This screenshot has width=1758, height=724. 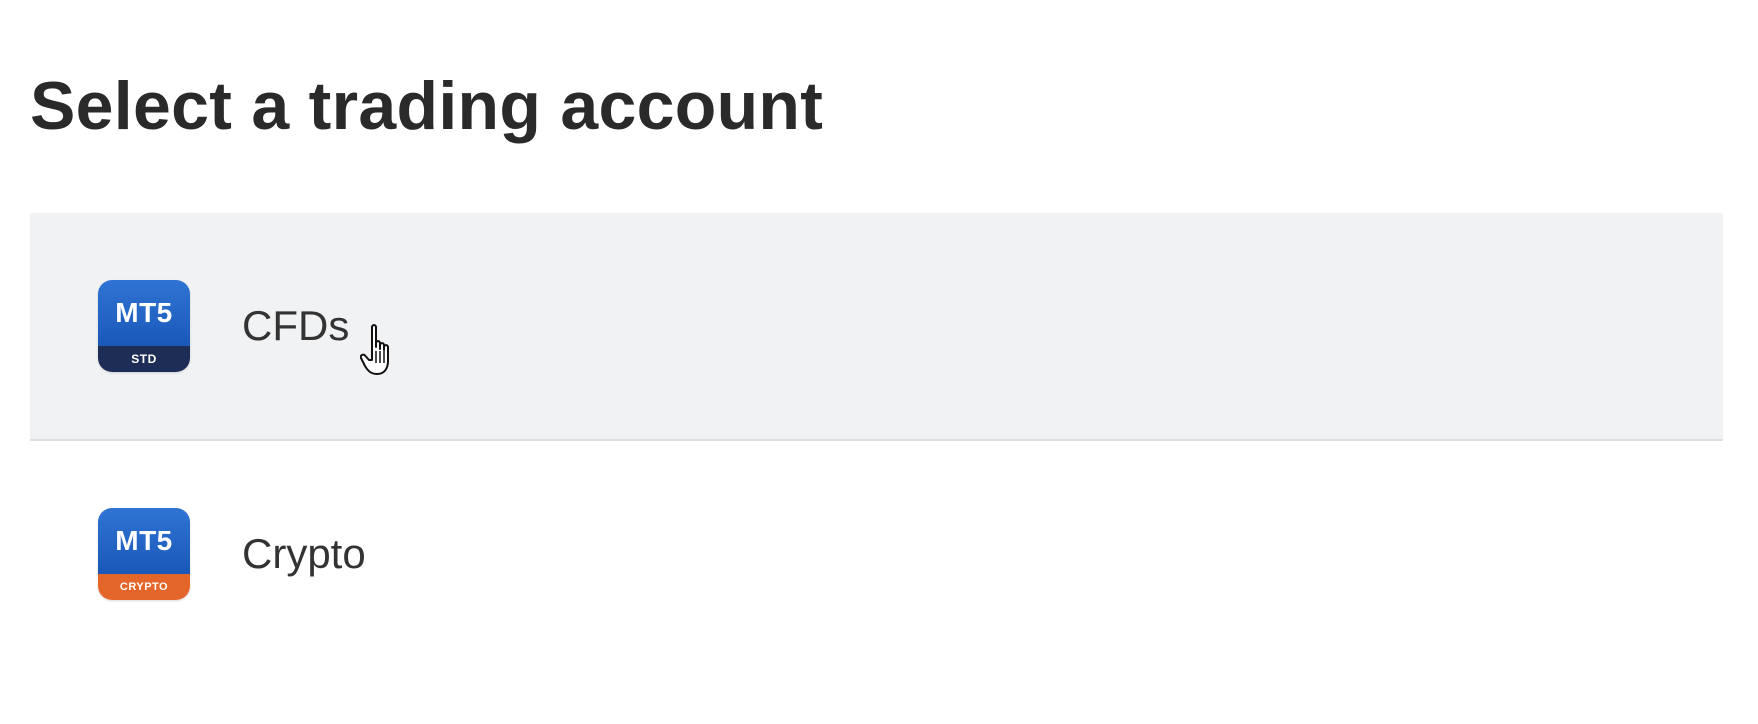 What do you see at coordinates (374, 349) in the screenshot?
I see `hand-pointer-icon` at bounding box center [374, 349].